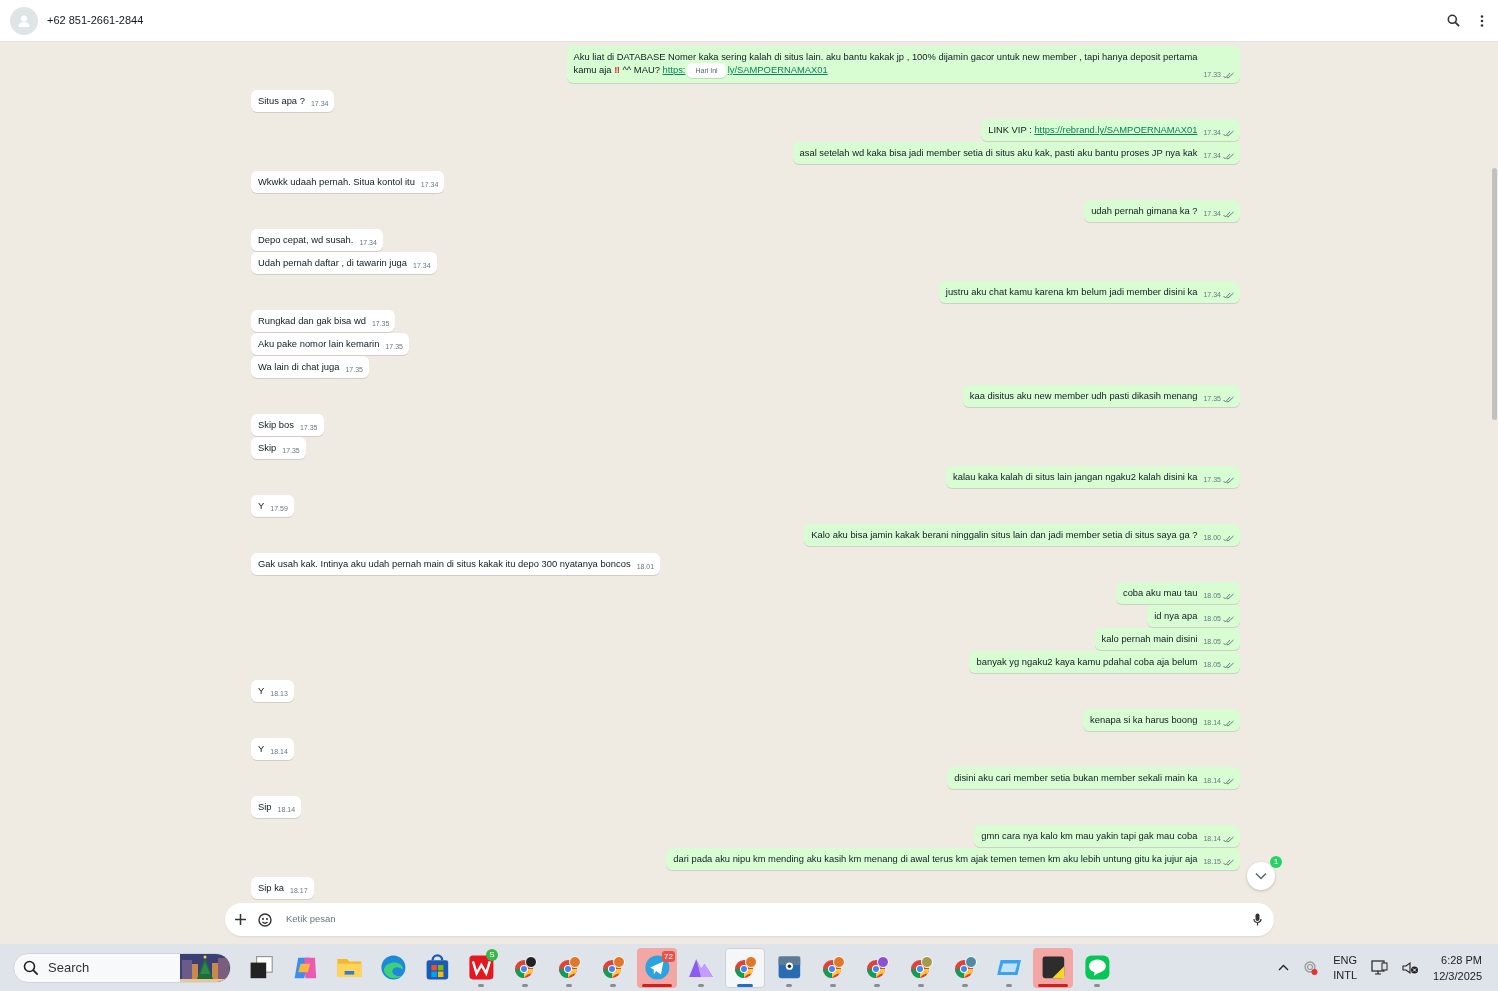 Image resolution: width=1498 pixels, height=991 pixels. What do you see at coordinates (1144, 720) in the screenshot?
I see `message-text: kenapa si ka harus boong` at bounding box center [1144, 720].